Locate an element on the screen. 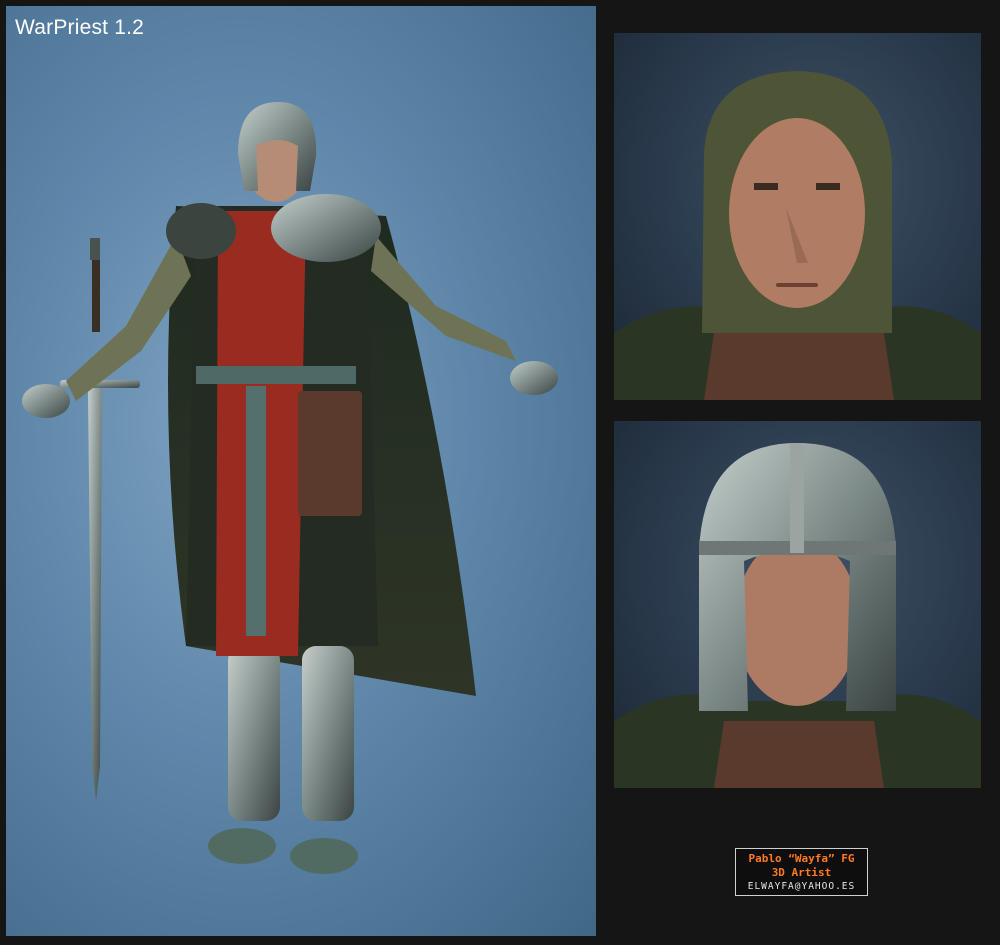 The height and width of the screenshot is (945, 1000). artist-role: 3D Artist is located at coordinates (801, 872).